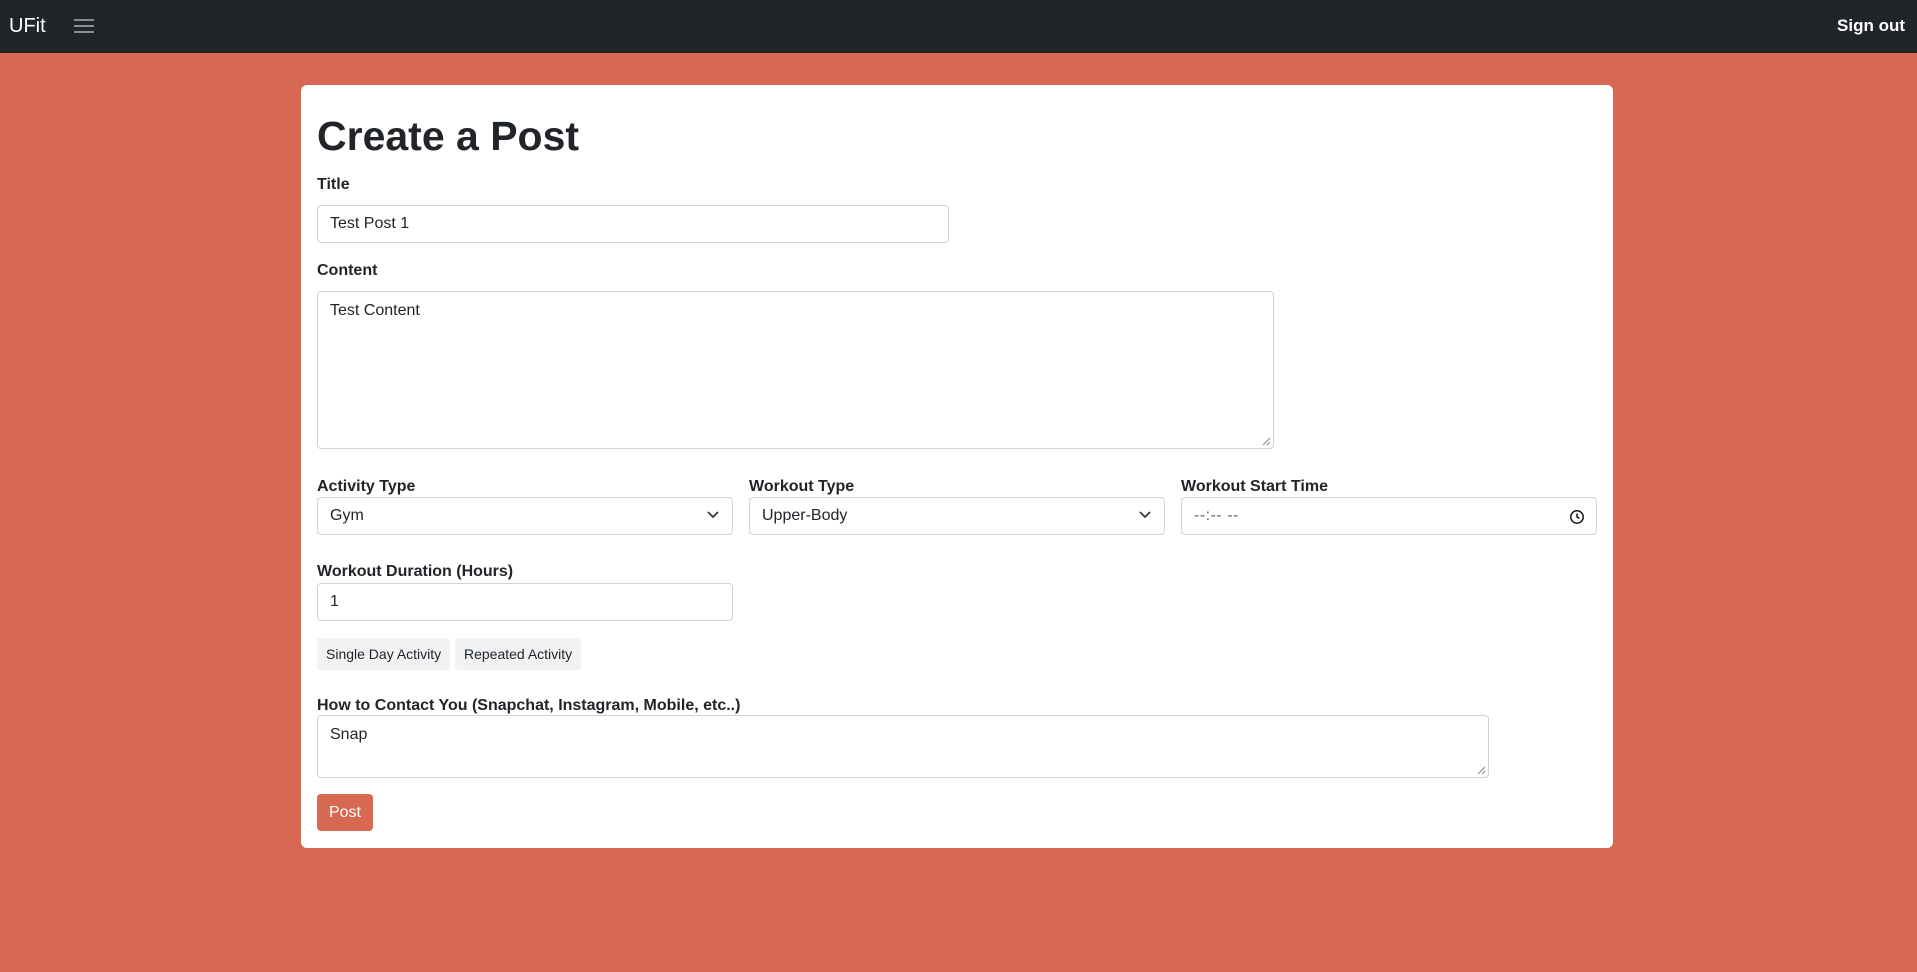 The height and width of the screenshot is (972, 1917). Describe the element at coordinates (525, 516) in the screenshot. I see `activity-type-select: Gym` at that location.